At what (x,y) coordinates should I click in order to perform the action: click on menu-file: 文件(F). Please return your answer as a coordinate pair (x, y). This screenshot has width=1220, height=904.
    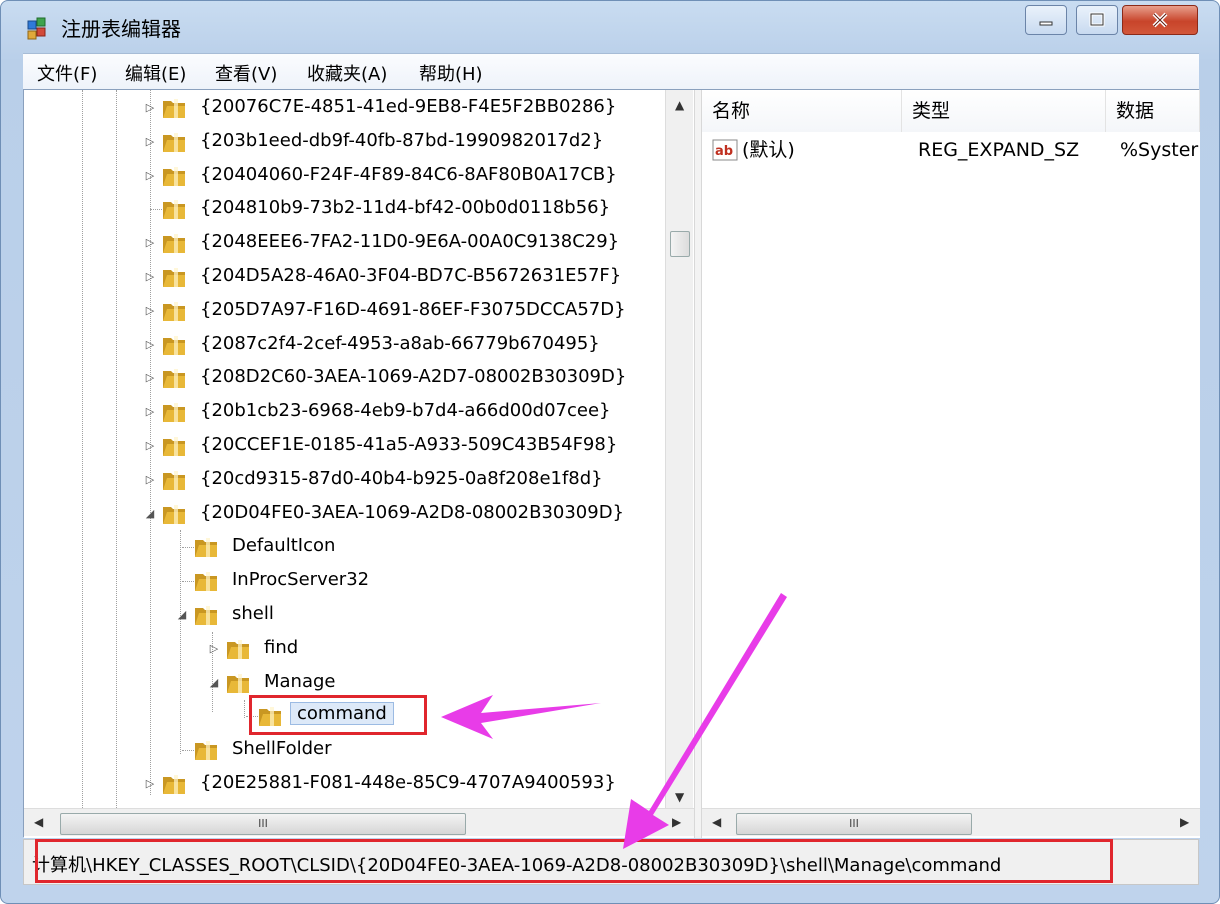
    Looking at the image, I should click on (67, 73).